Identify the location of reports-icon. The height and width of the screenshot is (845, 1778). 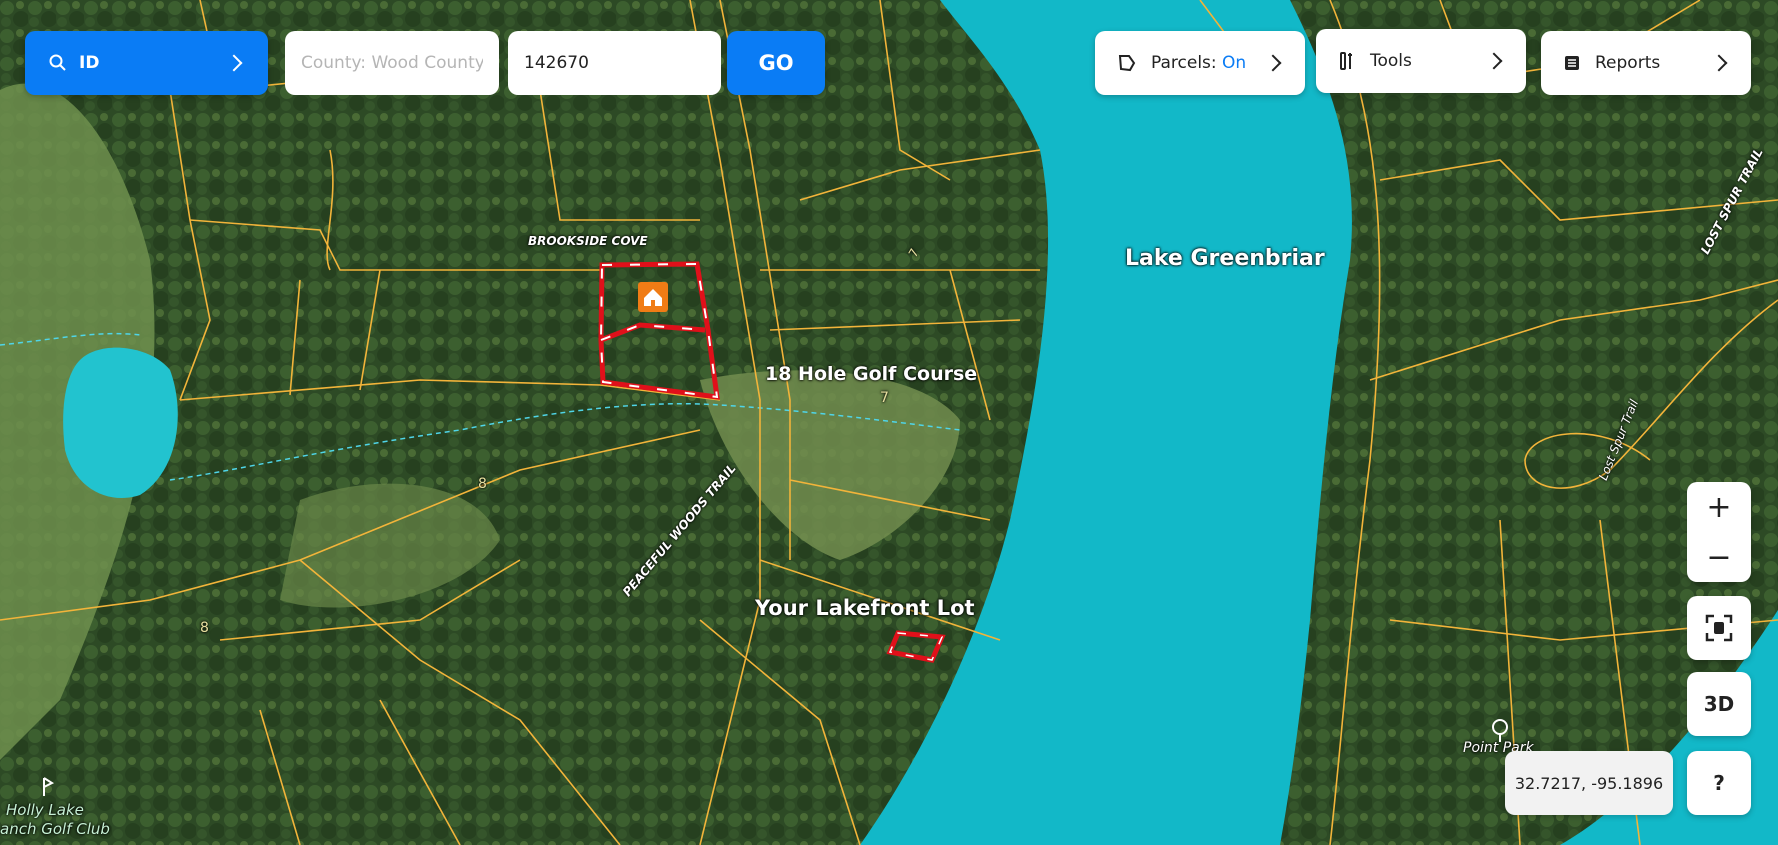
(1572, 63).